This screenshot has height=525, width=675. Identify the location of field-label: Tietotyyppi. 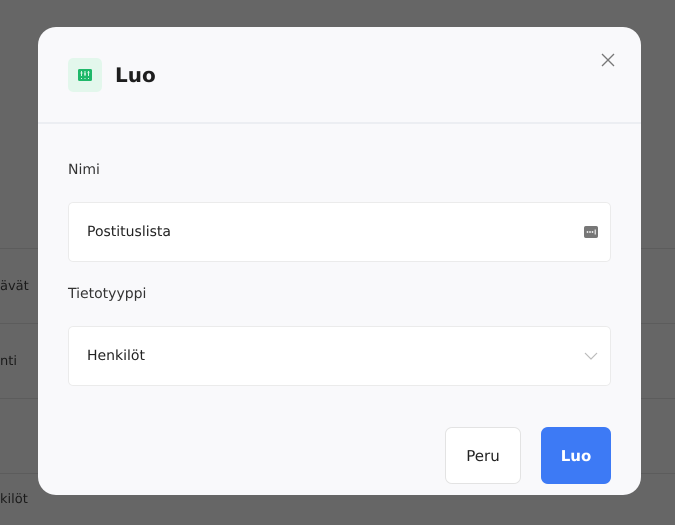
(108, 295).